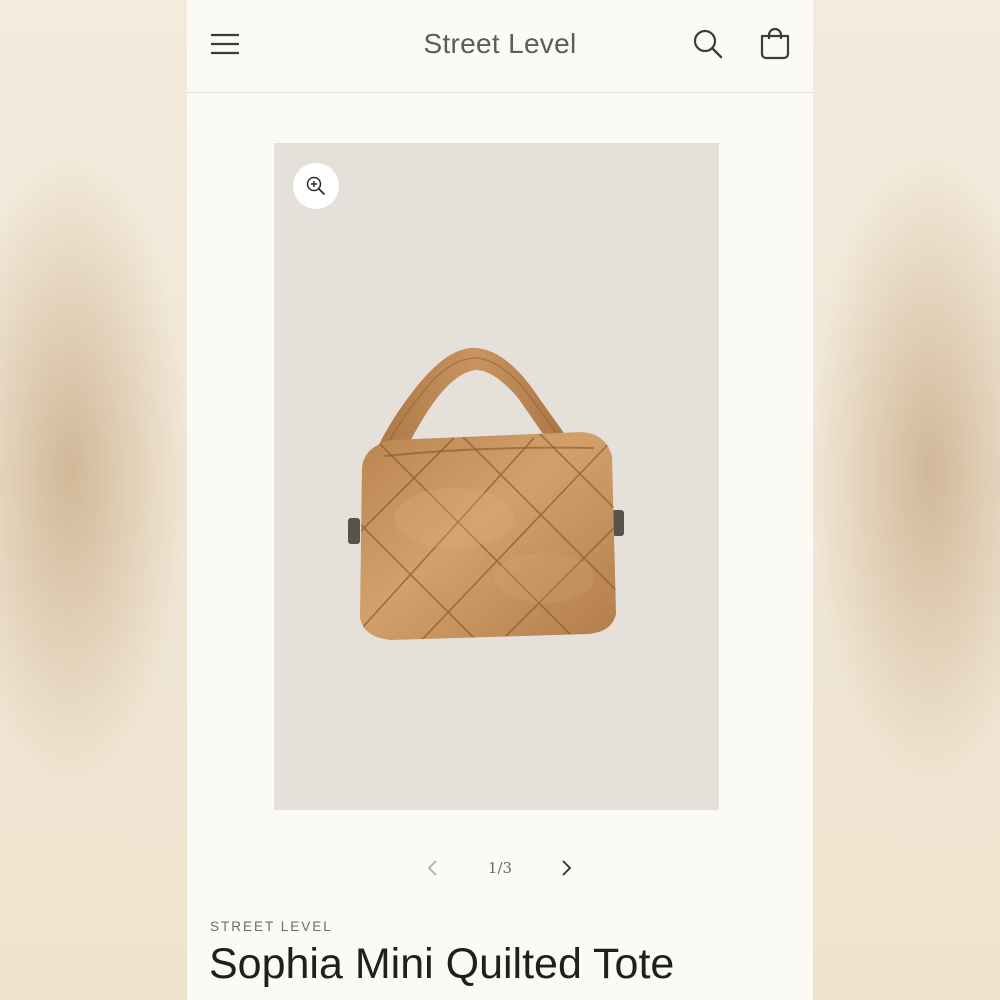  I want to click on gallery-pagination: 1/3, so click(500, 868).